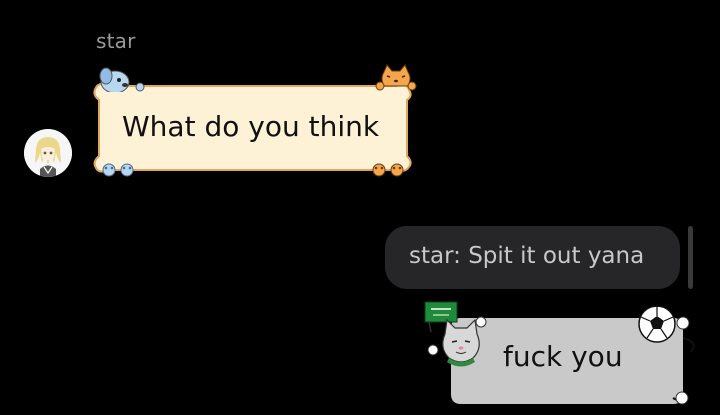 This screenshot has width=720, height=415. I want to click on incoming-message-text: What do you think, so click(251, 126).